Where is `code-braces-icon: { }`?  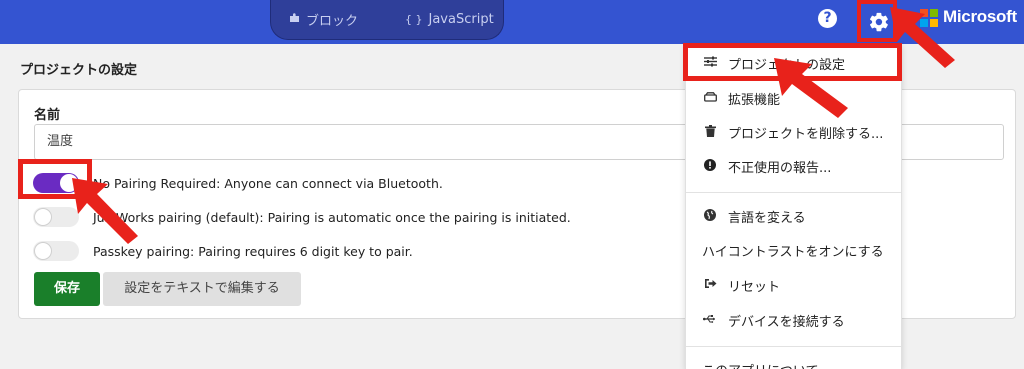
code-braces-icon: { } is located at coordinates (414, 19).